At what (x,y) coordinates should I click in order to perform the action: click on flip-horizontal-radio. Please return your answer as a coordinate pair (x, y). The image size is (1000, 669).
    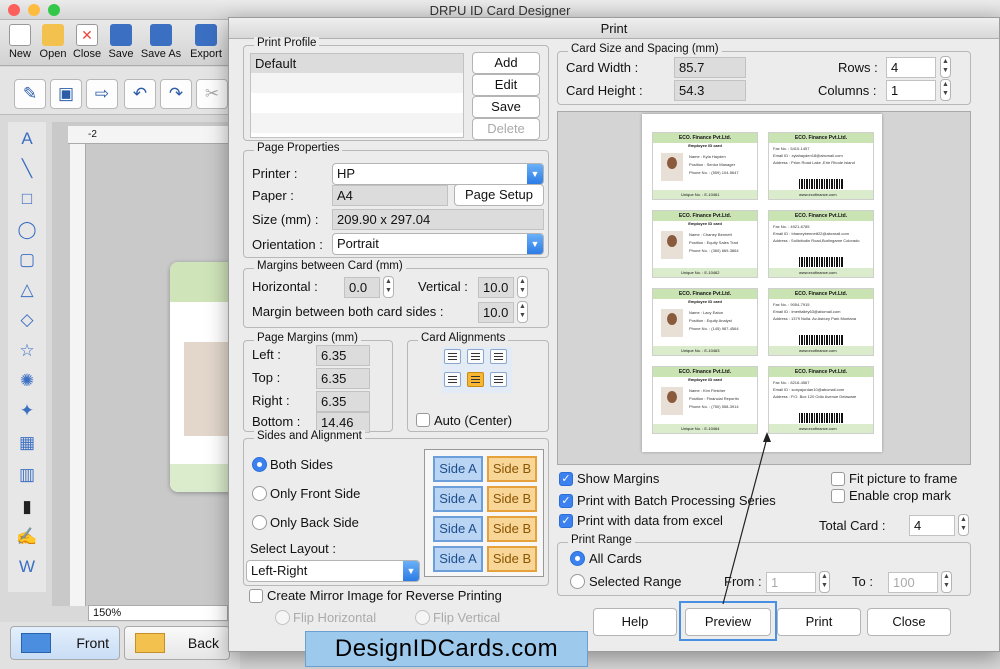
    Looking at the image, I should click on (282, 617).